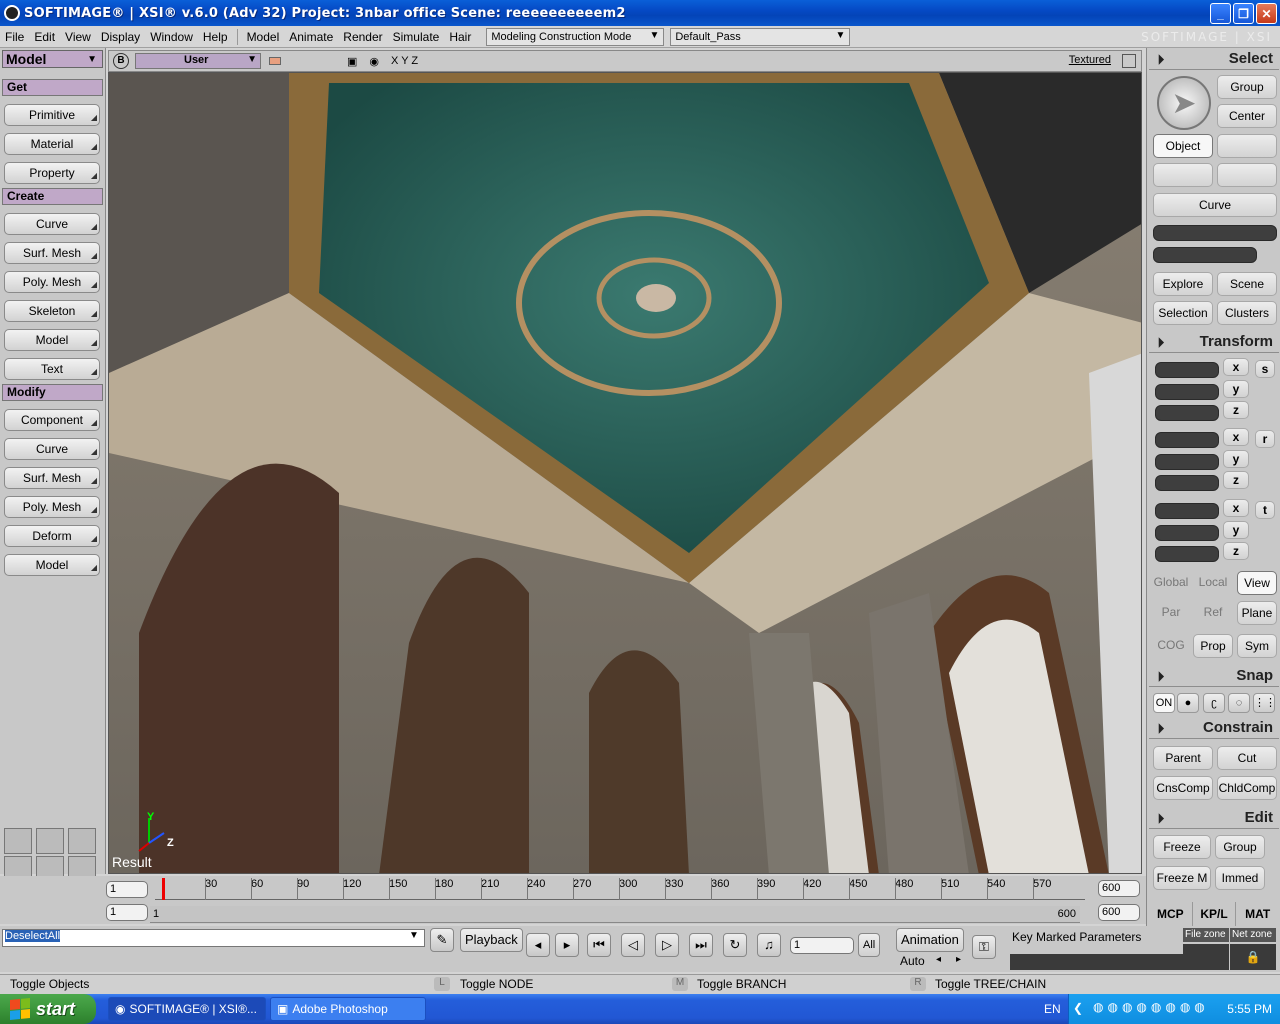 The height and width of the screenshot is (1024, 1280). Describe the element at coordinates (275, 61) in the screenshot. I see `viewport-tool-icon` at that location.